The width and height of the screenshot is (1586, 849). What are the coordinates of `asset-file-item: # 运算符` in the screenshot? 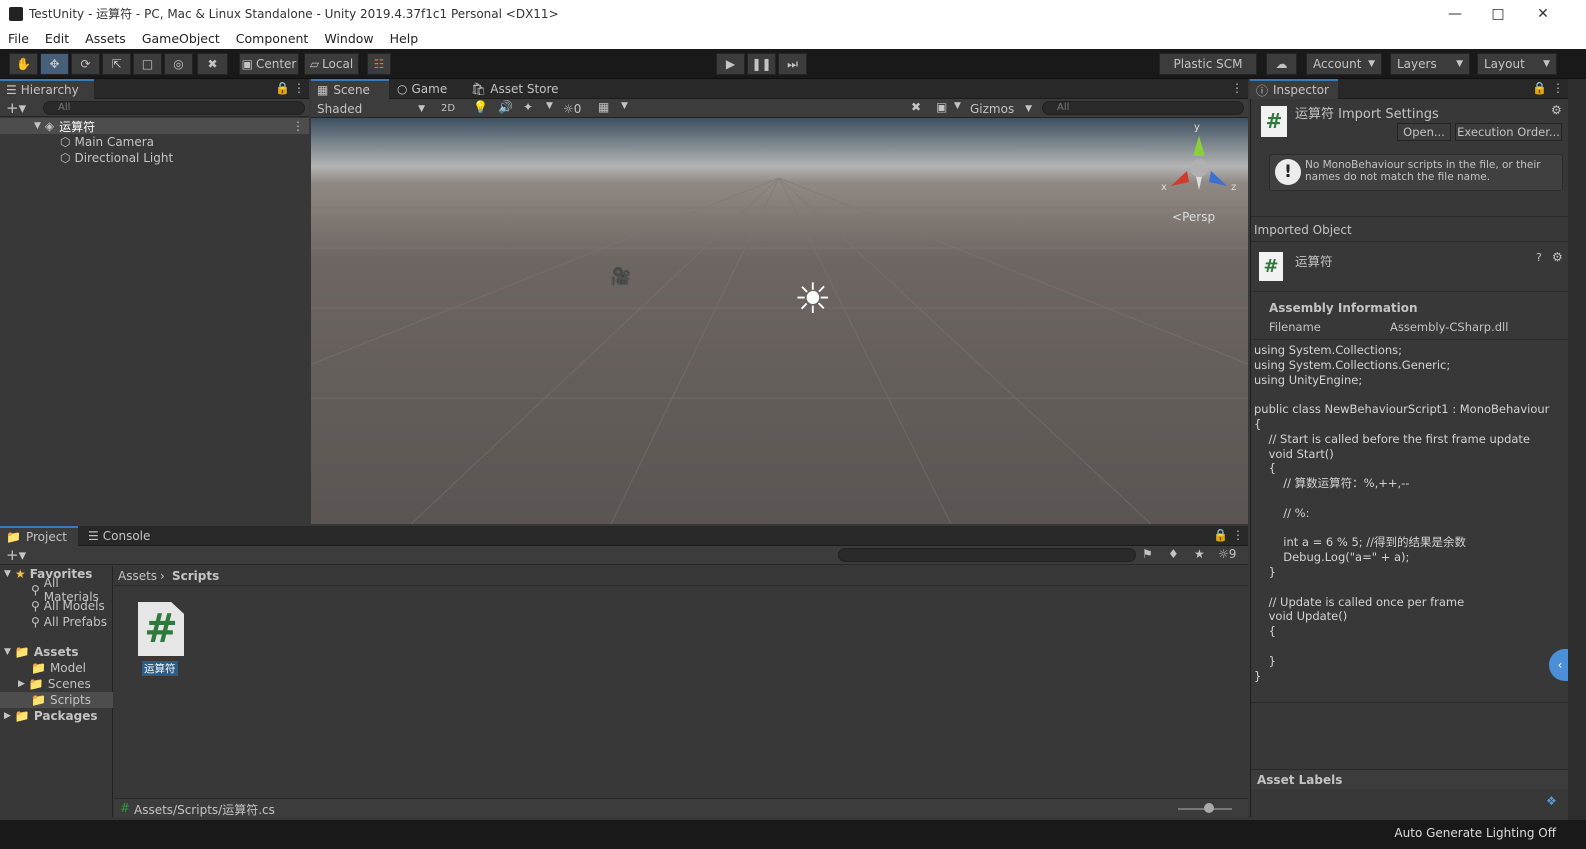 It's located at (161, 639).